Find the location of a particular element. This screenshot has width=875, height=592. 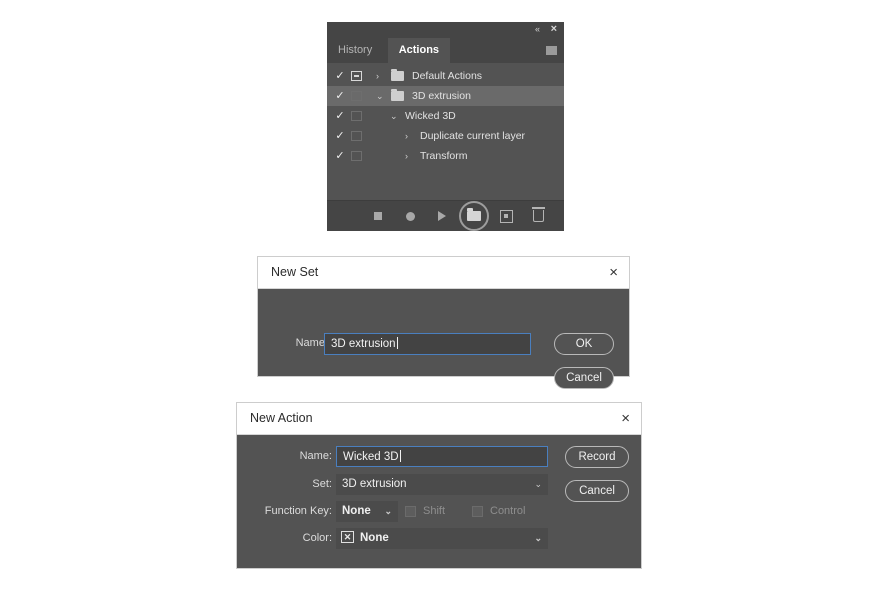

play-button is located at coordinates (442, 216).